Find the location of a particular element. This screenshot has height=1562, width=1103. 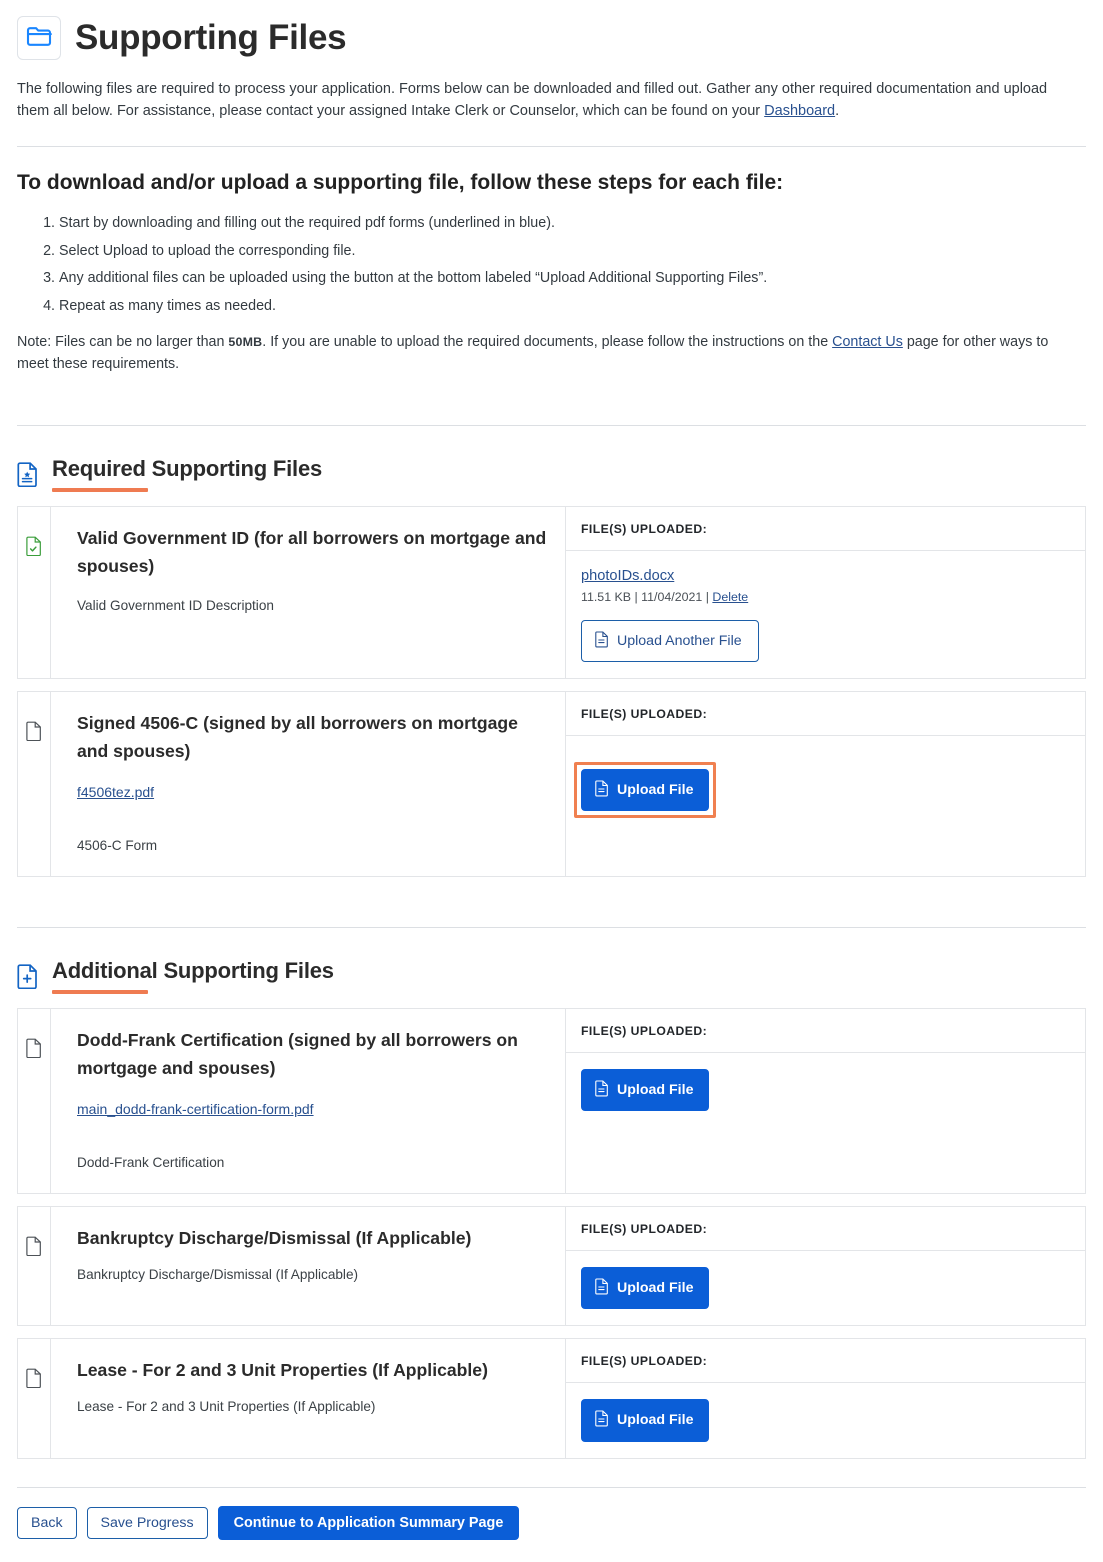

step-item: Repeat as many times as needed. is located at coordinates (572, 307).